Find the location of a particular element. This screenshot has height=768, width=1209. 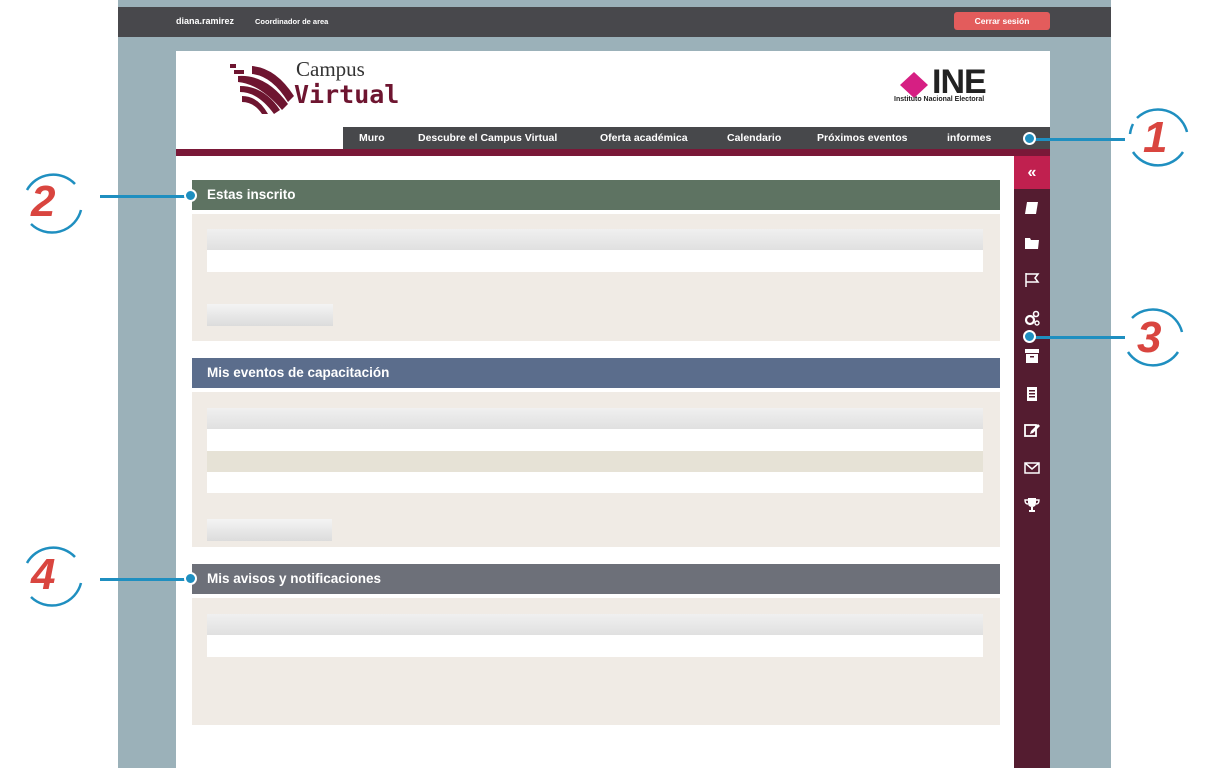

folder-icon is located at coordinates (1032, 243).